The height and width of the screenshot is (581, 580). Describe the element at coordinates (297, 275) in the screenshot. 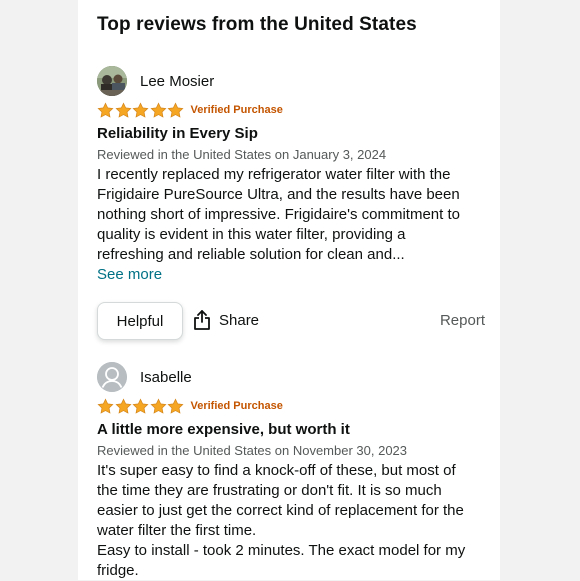

I see `see-more-link: See more` at that location.